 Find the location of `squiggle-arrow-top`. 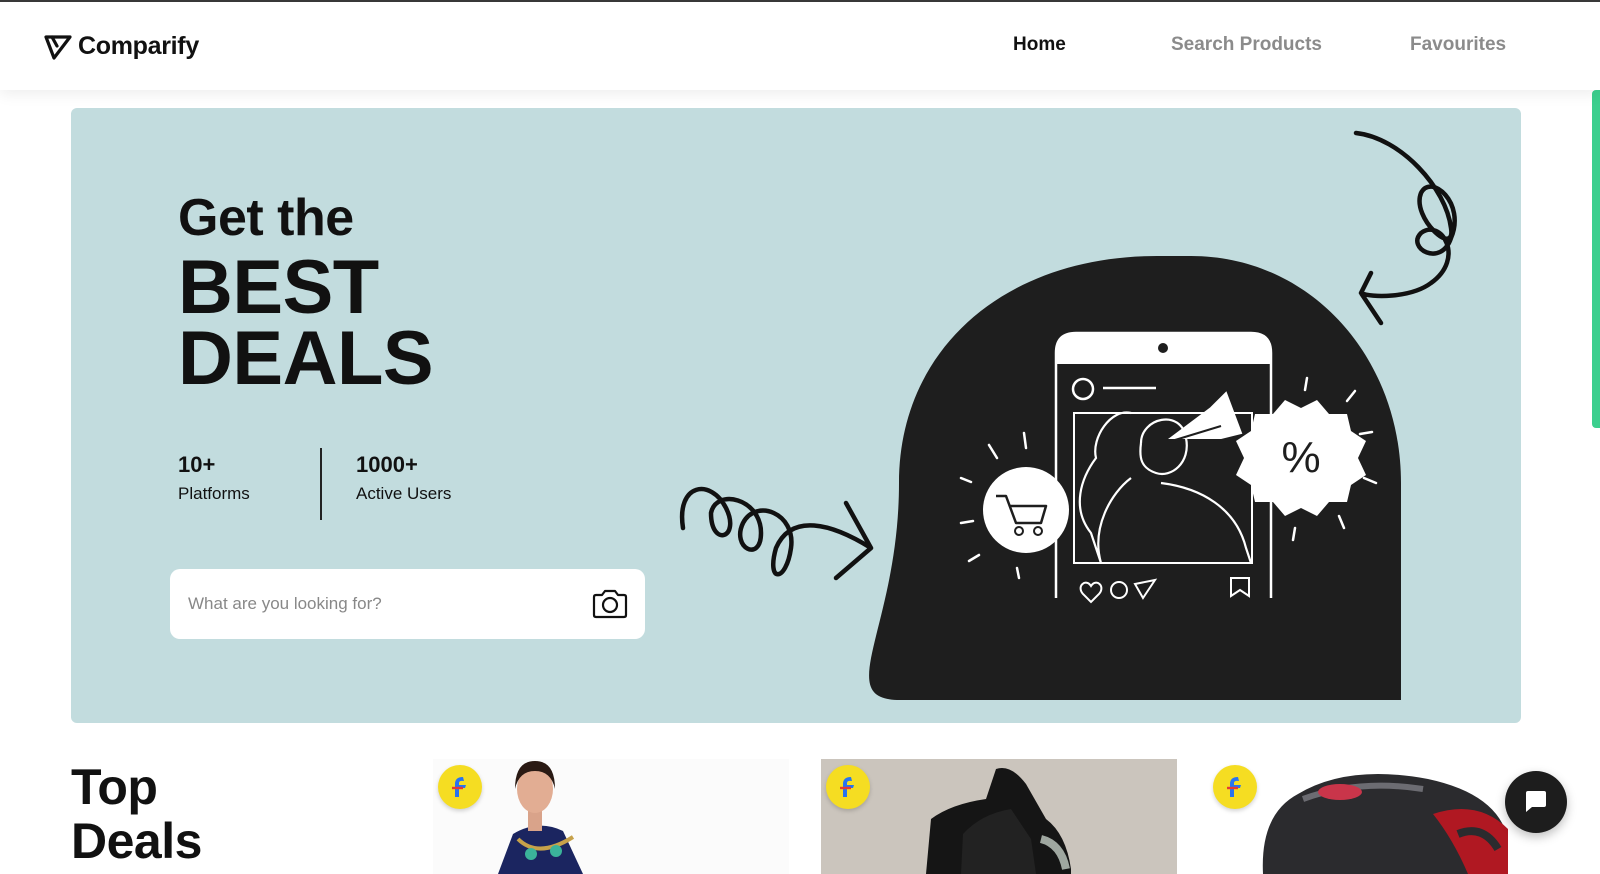

squiggle-arrow-top is located at coordinates (1405, 228).